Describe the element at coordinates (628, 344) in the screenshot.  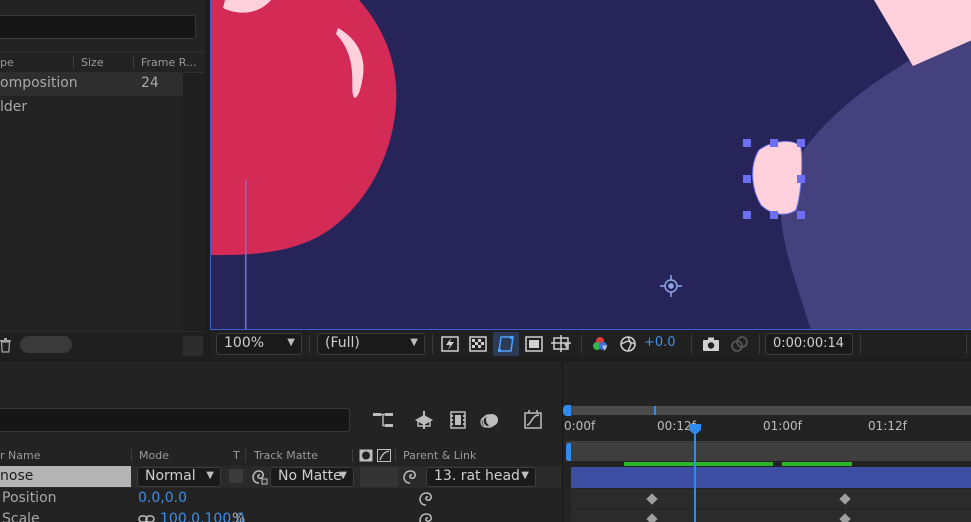
I see `reset-exposure-icon` at that location.